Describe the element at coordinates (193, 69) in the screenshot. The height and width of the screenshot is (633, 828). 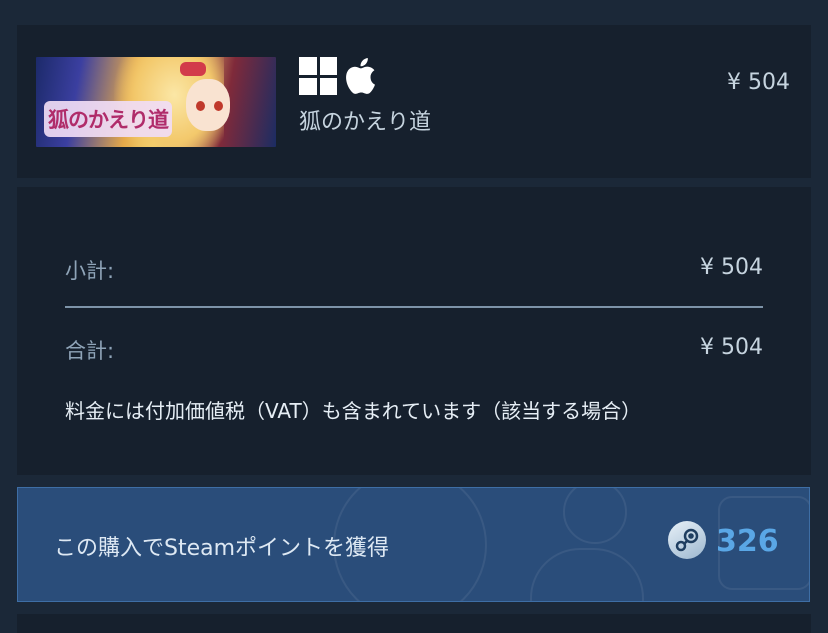
I see `capsule-art-ribbon` at that location.